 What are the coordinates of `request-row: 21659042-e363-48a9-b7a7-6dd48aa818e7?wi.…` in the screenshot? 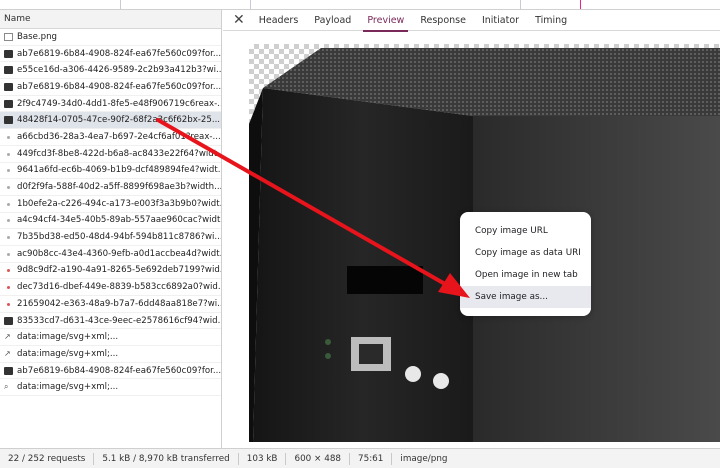 It's located at (110, 304).